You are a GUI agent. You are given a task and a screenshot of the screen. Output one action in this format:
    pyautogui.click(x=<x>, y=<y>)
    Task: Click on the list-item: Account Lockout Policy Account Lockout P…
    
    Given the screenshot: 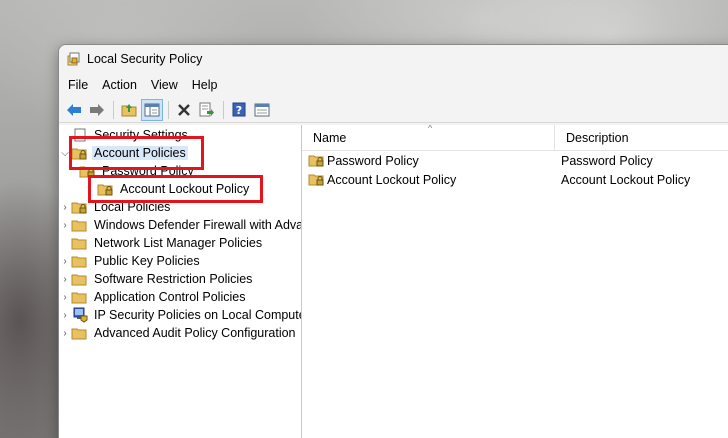 What is the action you would take?
    pyautogui.click(x=515, y=179)
    